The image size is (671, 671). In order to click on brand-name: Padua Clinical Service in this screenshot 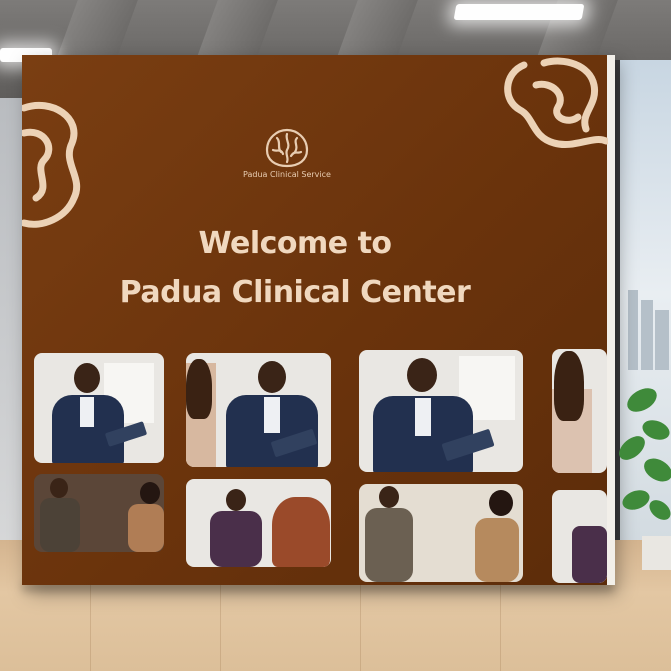, I will do `click(287, 174)`.